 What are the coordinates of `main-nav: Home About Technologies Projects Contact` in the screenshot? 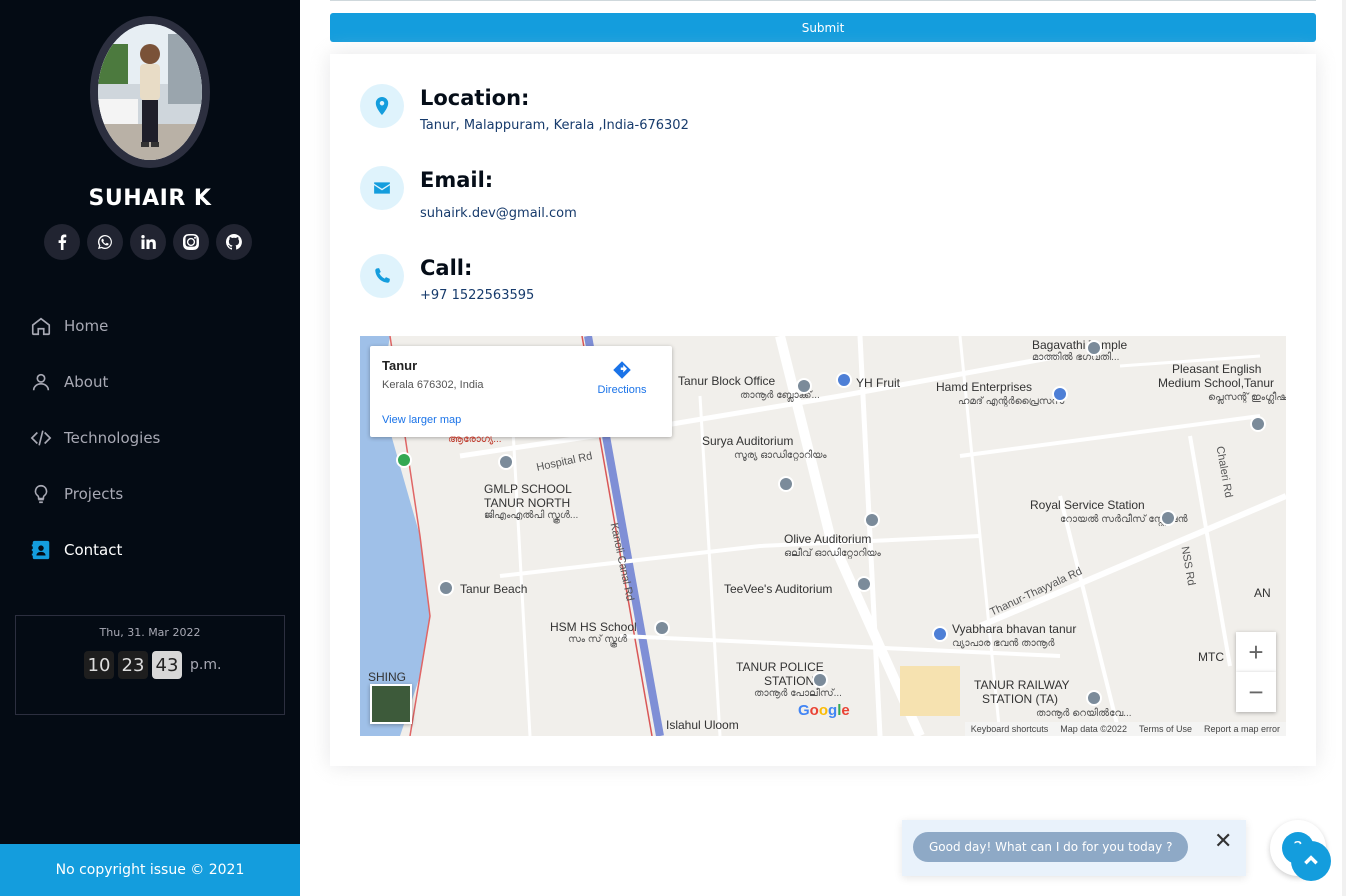 It's located at (95, 438).